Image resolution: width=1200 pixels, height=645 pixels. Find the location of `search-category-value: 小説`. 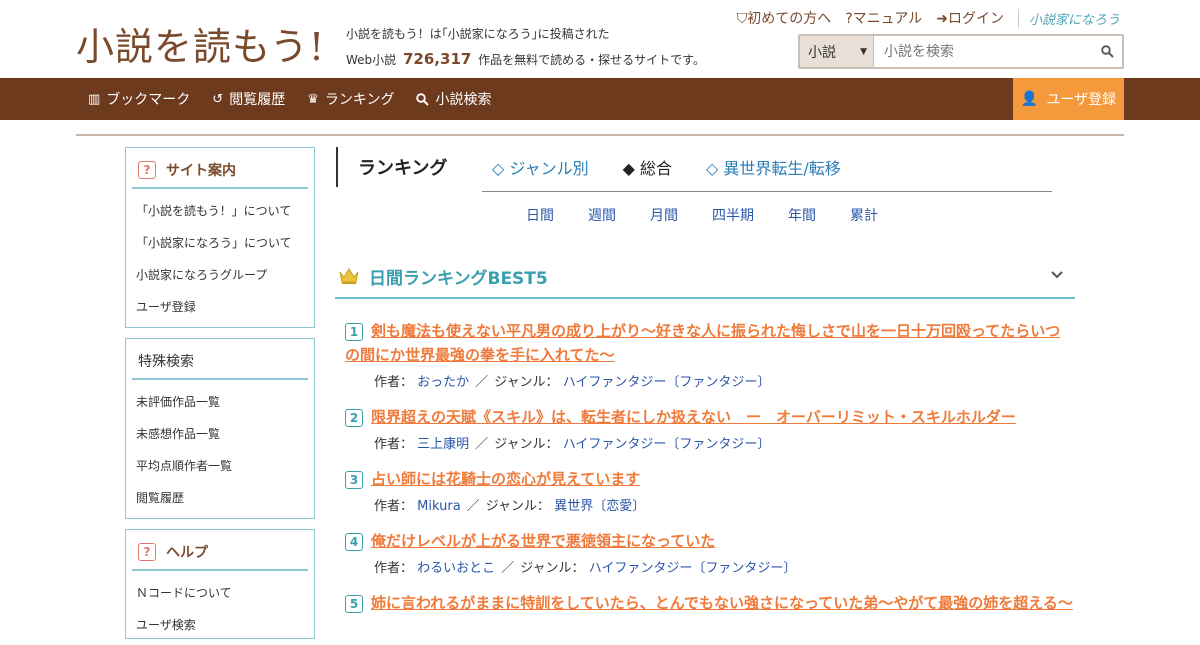

search-category-value: 小説 is located at coordinates (822, 52).